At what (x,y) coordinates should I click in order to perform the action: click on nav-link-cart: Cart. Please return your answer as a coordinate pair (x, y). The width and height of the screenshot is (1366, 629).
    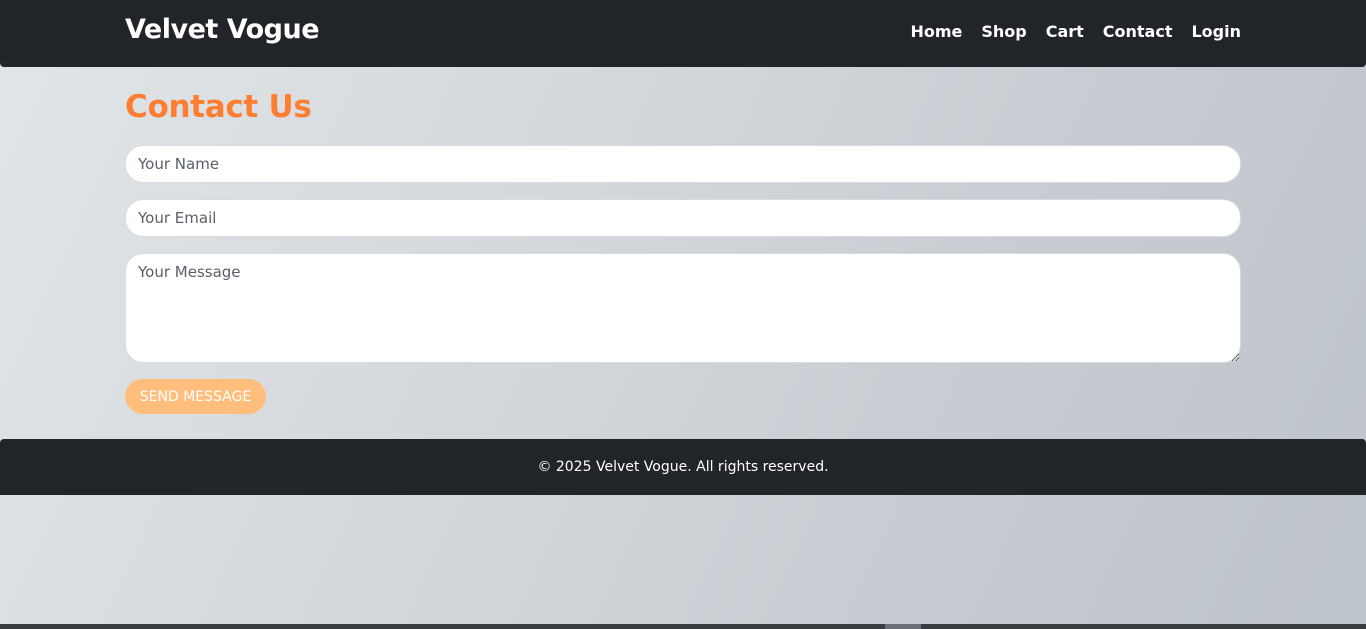
    Looking at the image, I should click on (1065, 31).